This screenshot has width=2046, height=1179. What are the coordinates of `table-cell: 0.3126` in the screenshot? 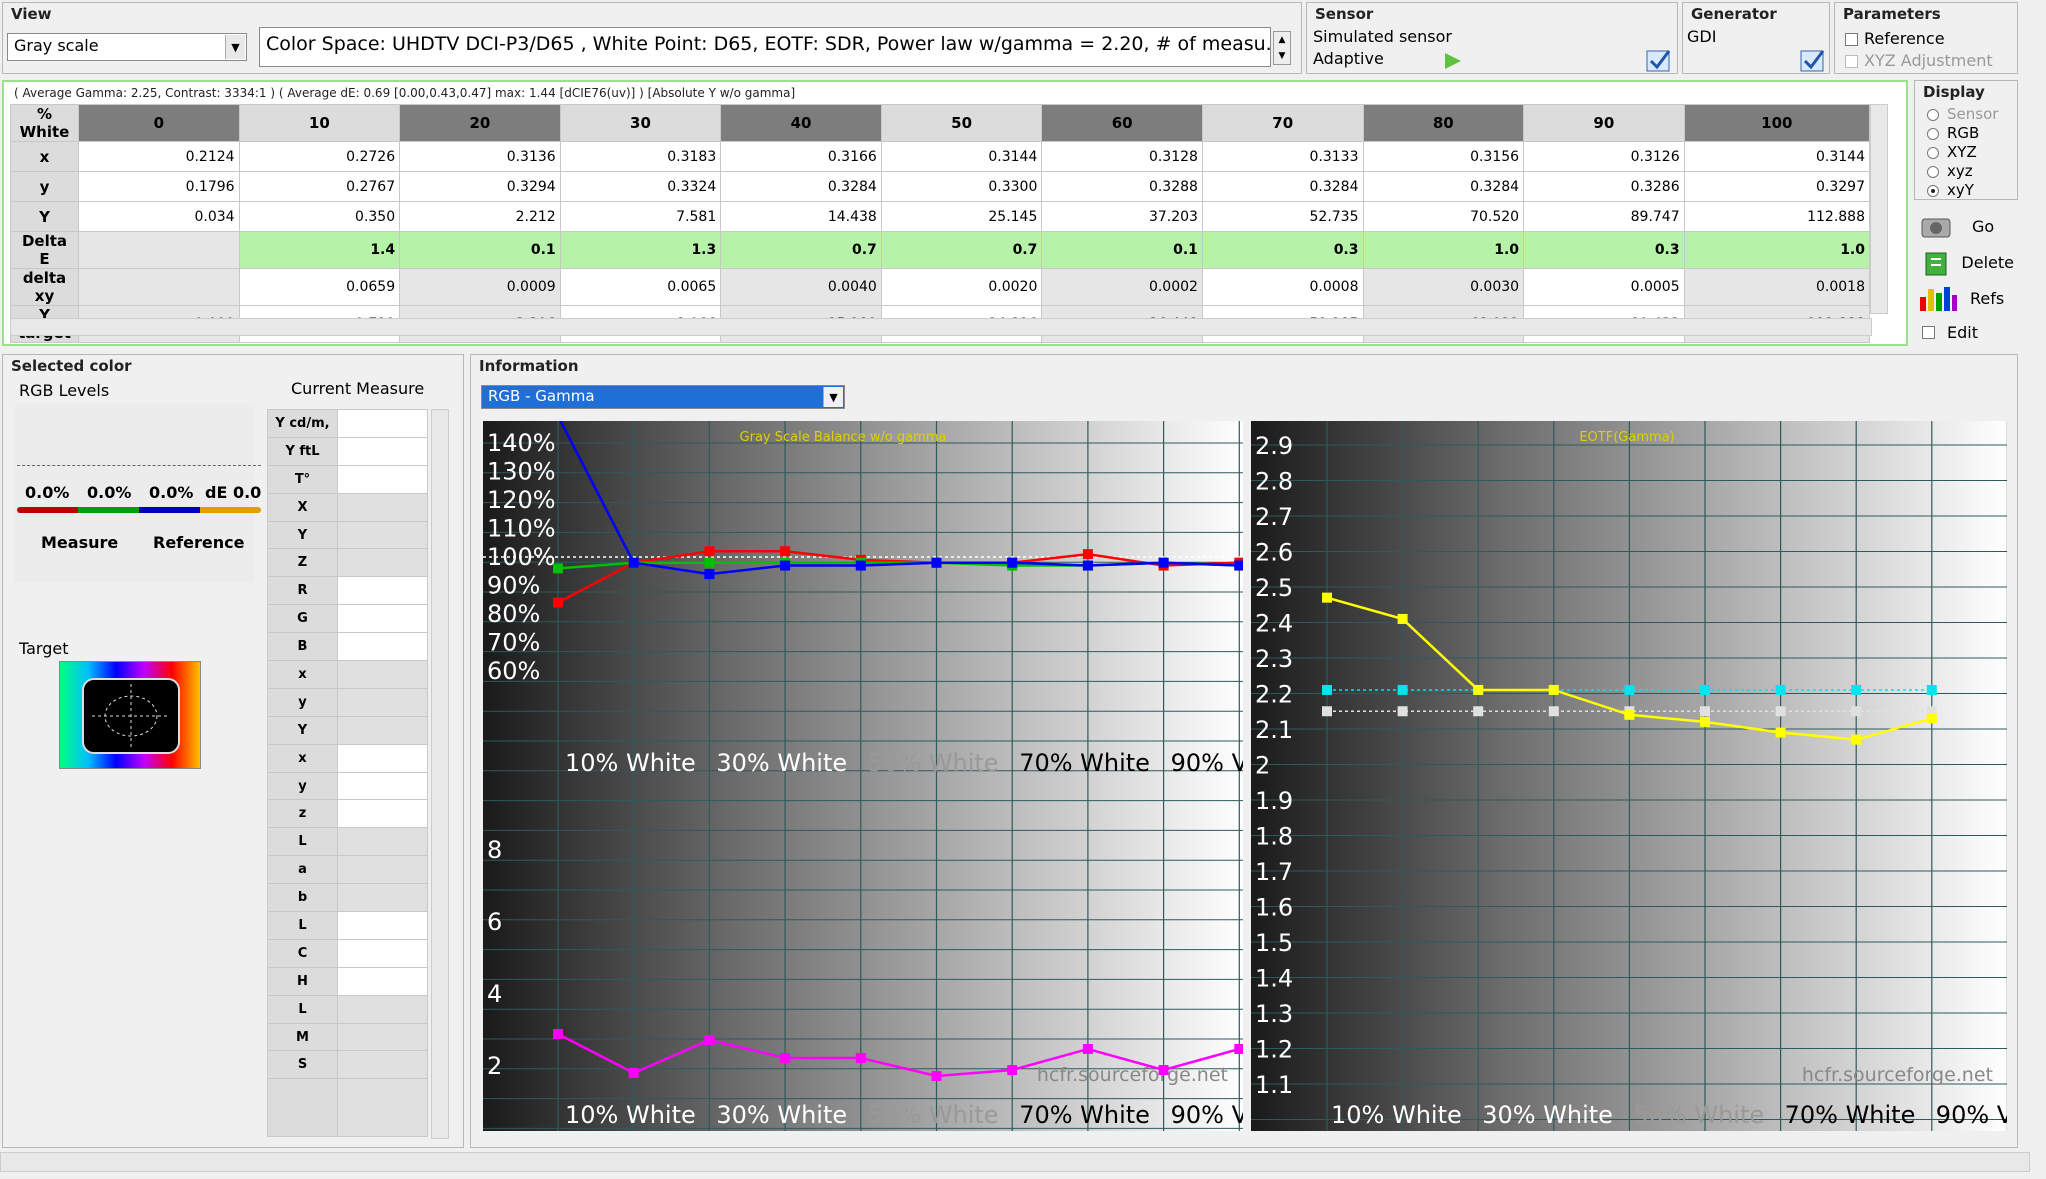 It's located at (1604, 156).